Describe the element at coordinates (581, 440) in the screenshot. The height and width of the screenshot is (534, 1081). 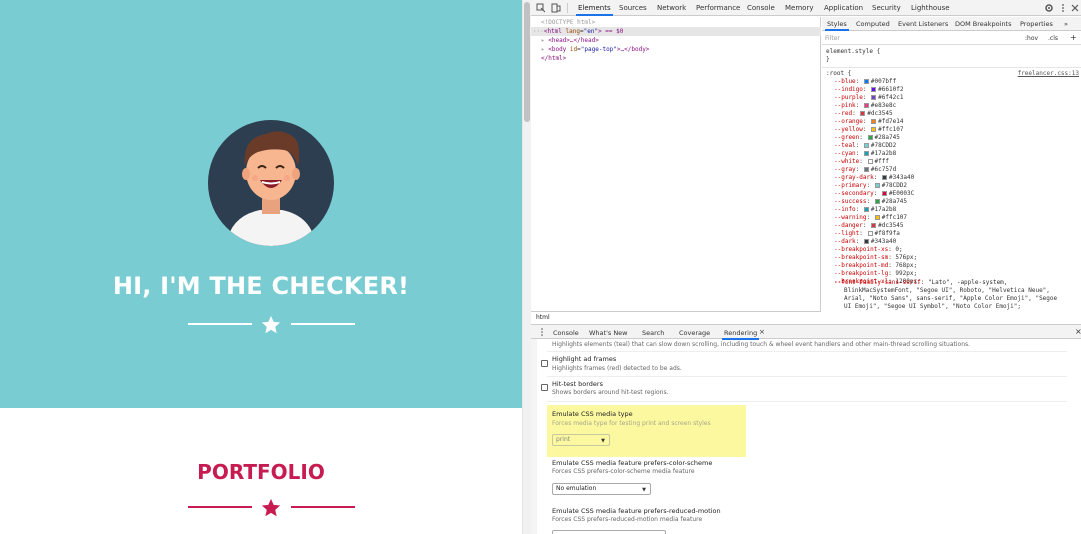
I see `media-type-select: print ▼` at that location.